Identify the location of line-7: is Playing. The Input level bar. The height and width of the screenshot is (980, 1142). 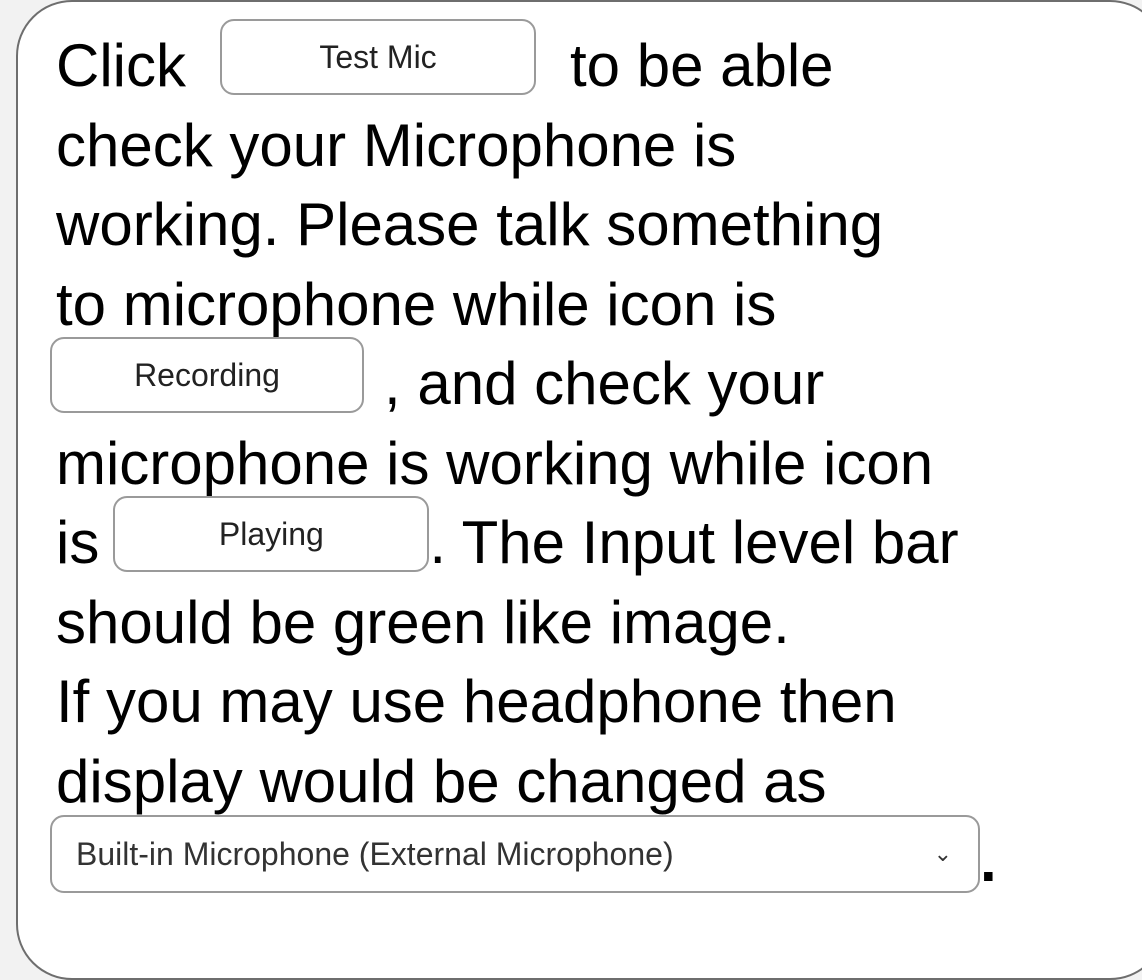
(591, 539).